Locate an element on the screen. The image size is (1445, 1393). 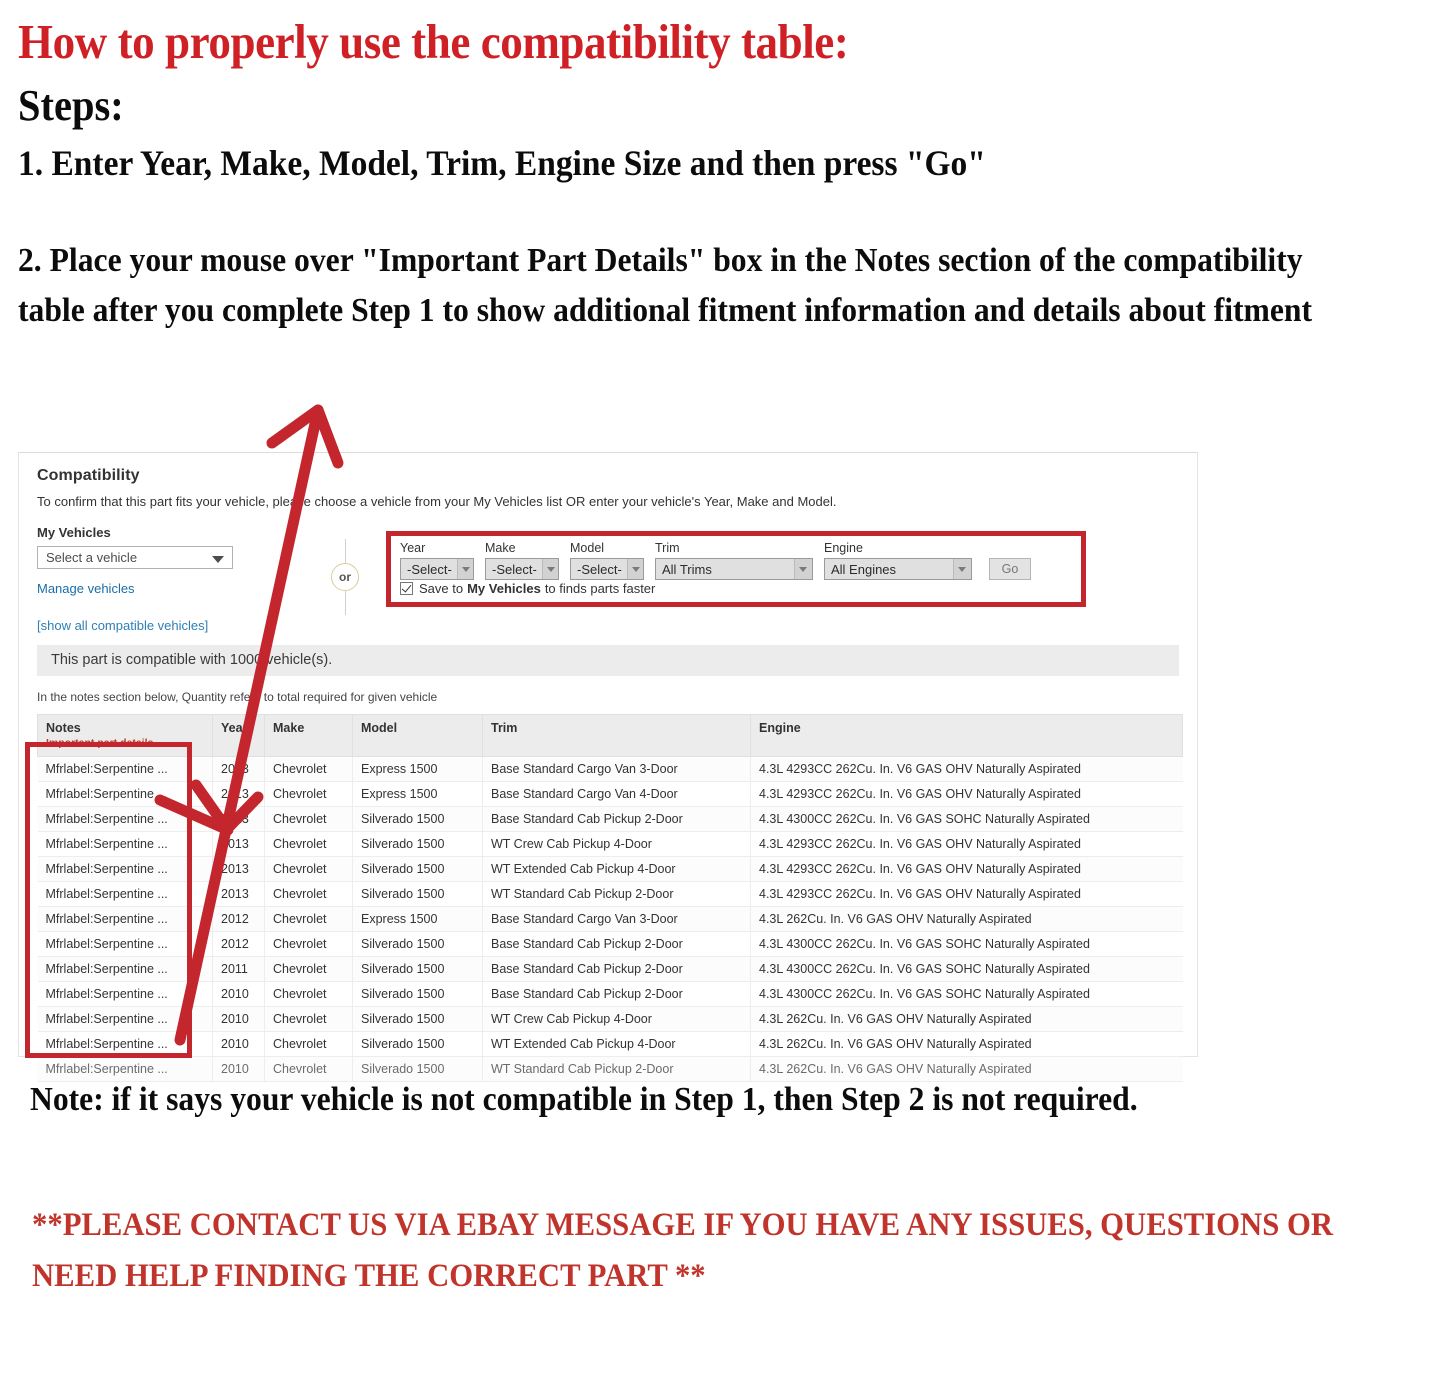
model-select: -Select- is located at coordinates (607, 569).